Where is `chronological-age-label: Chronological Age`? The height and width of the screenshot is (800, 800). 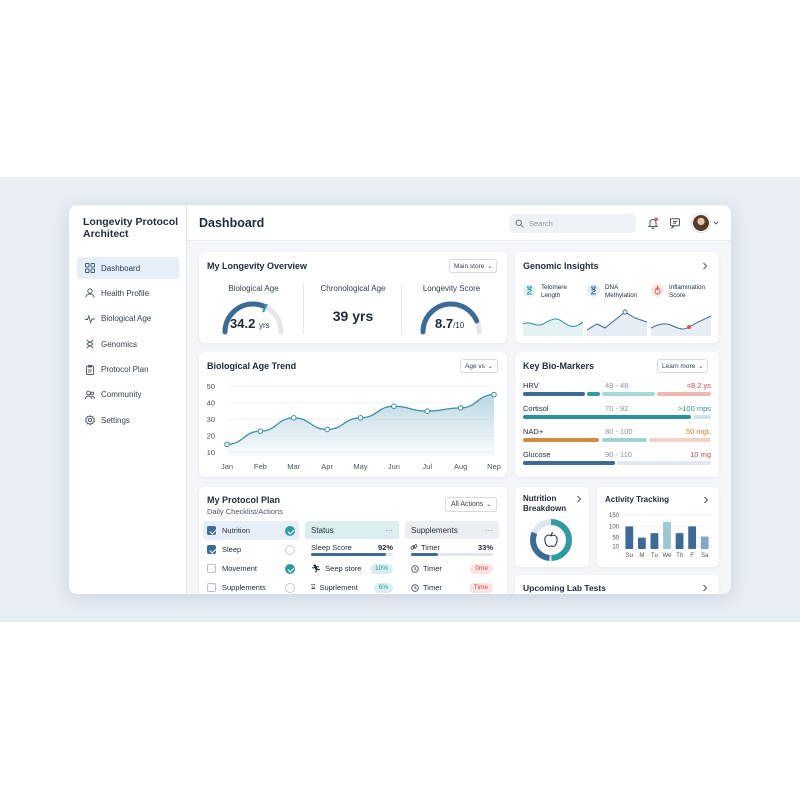
chronological-age-label: Chronological Age is located at coordinates (353, 288).